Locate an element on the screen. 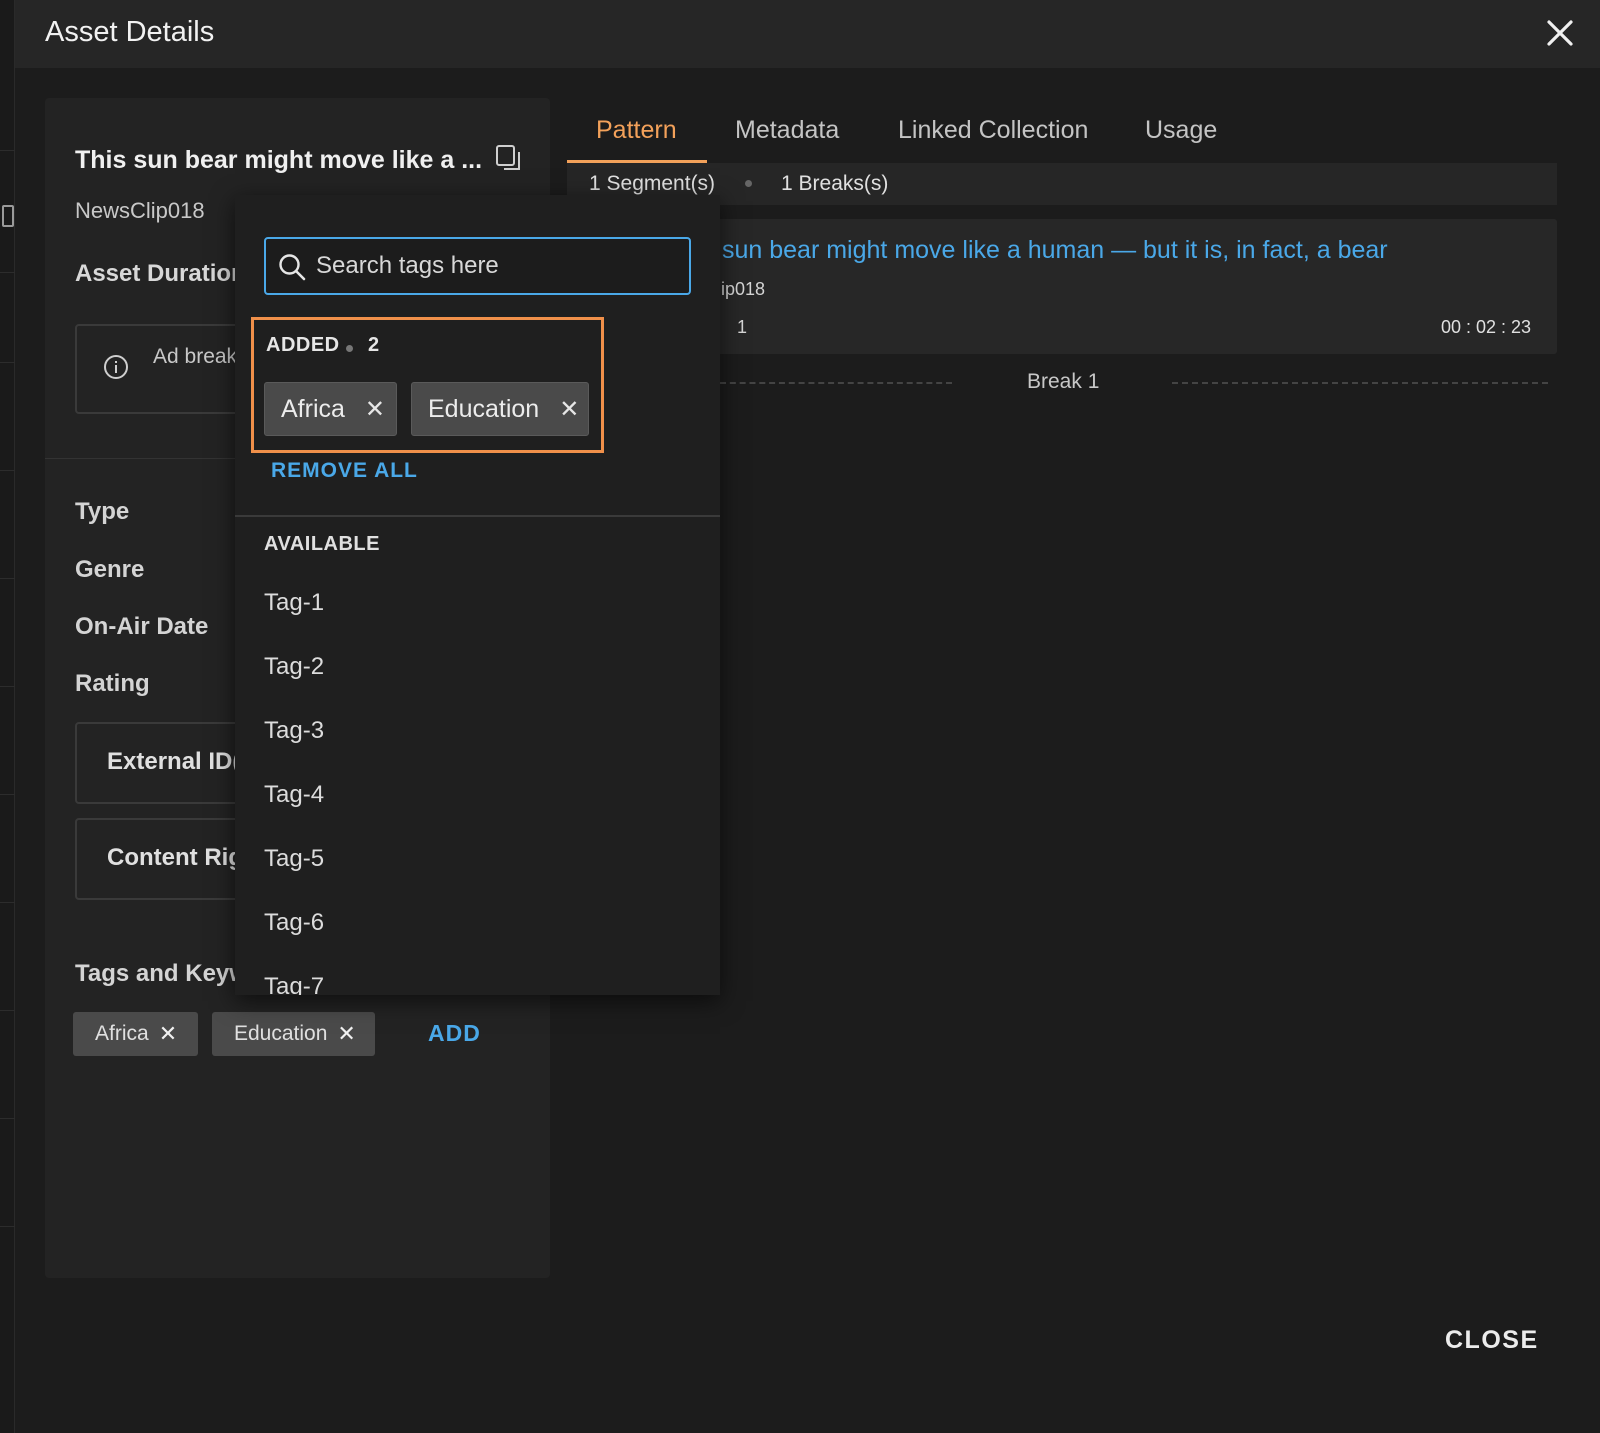  added-tag-chip-education: Education ✕ is located at coordinates (500, 409).